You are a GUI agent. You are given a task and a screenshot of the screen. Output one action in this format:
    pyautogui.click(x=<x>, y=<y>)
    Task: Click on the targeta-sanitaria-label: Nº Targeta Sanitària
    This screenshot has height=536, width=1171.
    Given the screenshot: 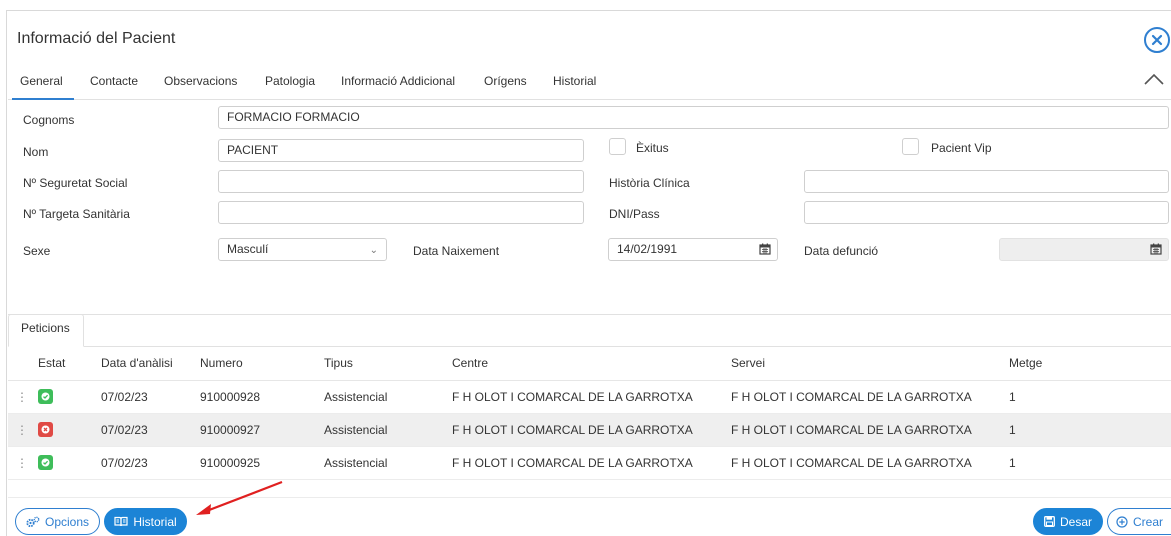 What is the action you would take?
    pyautogui.click(x=76, y=214)
    